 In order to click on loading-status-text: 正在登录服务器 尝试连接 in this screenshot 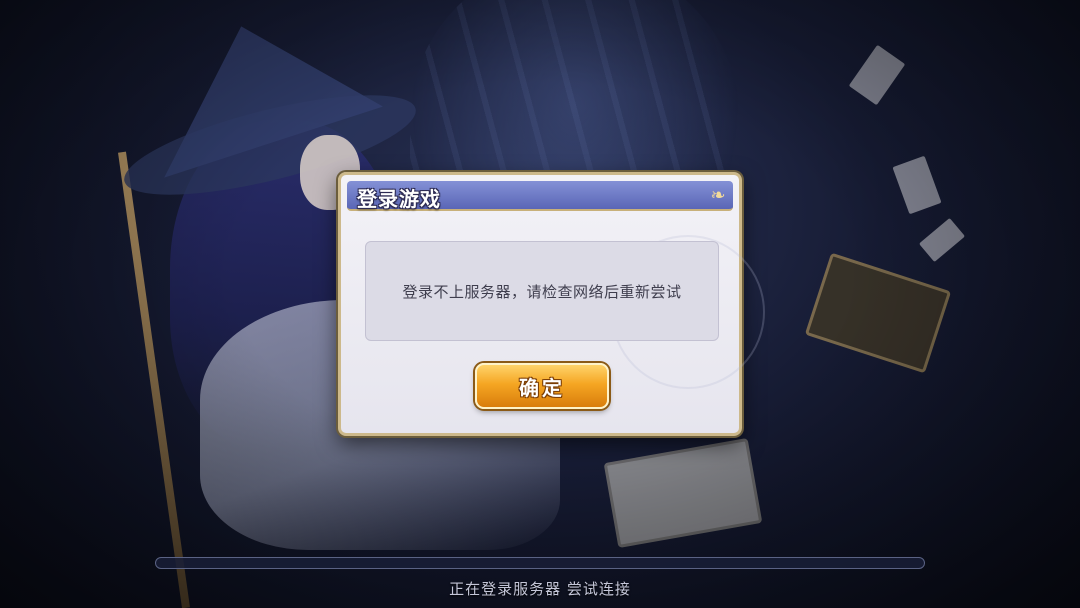, I will do `click(540, 589)`.